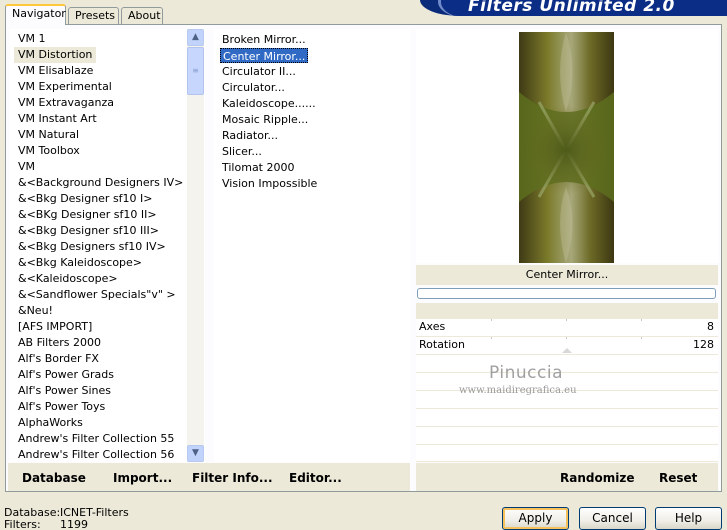 This screenshot has width=727, height=530. Describe the element at coordinates (518, 390) in the screenshot. I see `watermark-url: www.maidiregrafica.eu` at that location.